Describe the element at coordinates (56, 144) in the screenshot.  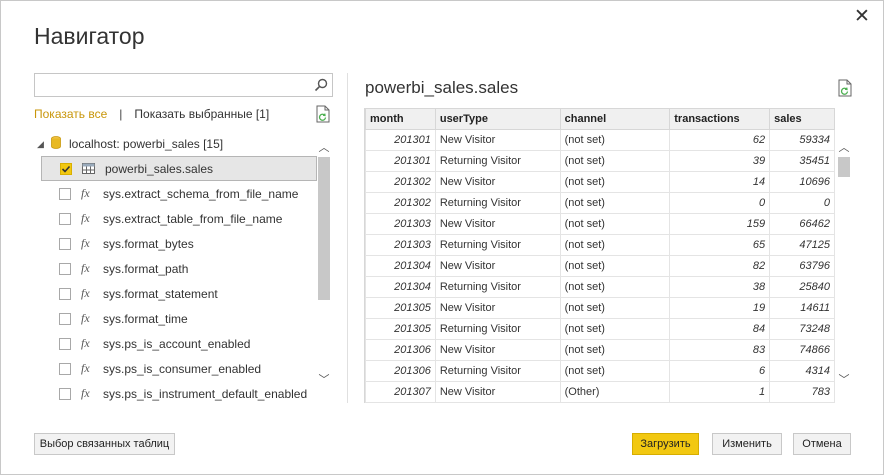
I see `database-icon` at that location.